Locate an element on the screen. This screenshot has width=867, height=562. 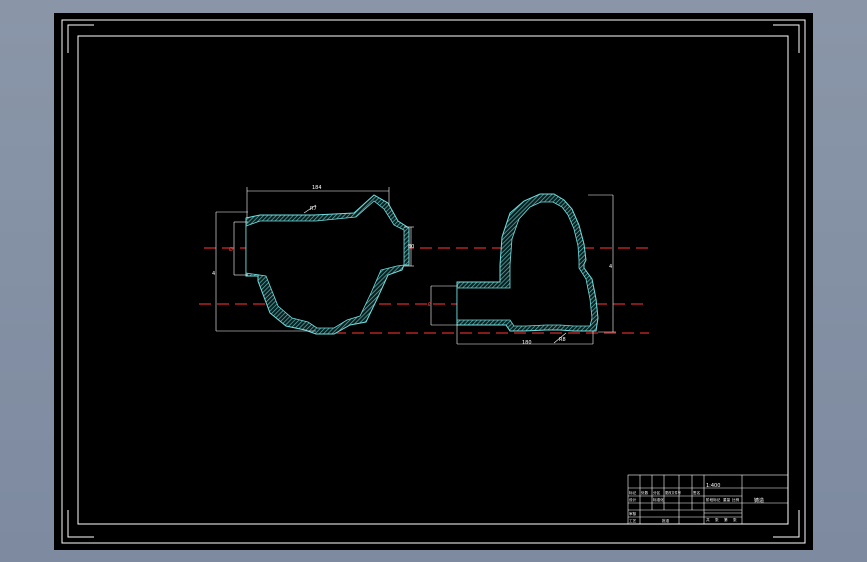
left-dim-slope: R7 is located at coordinates (313, 209).